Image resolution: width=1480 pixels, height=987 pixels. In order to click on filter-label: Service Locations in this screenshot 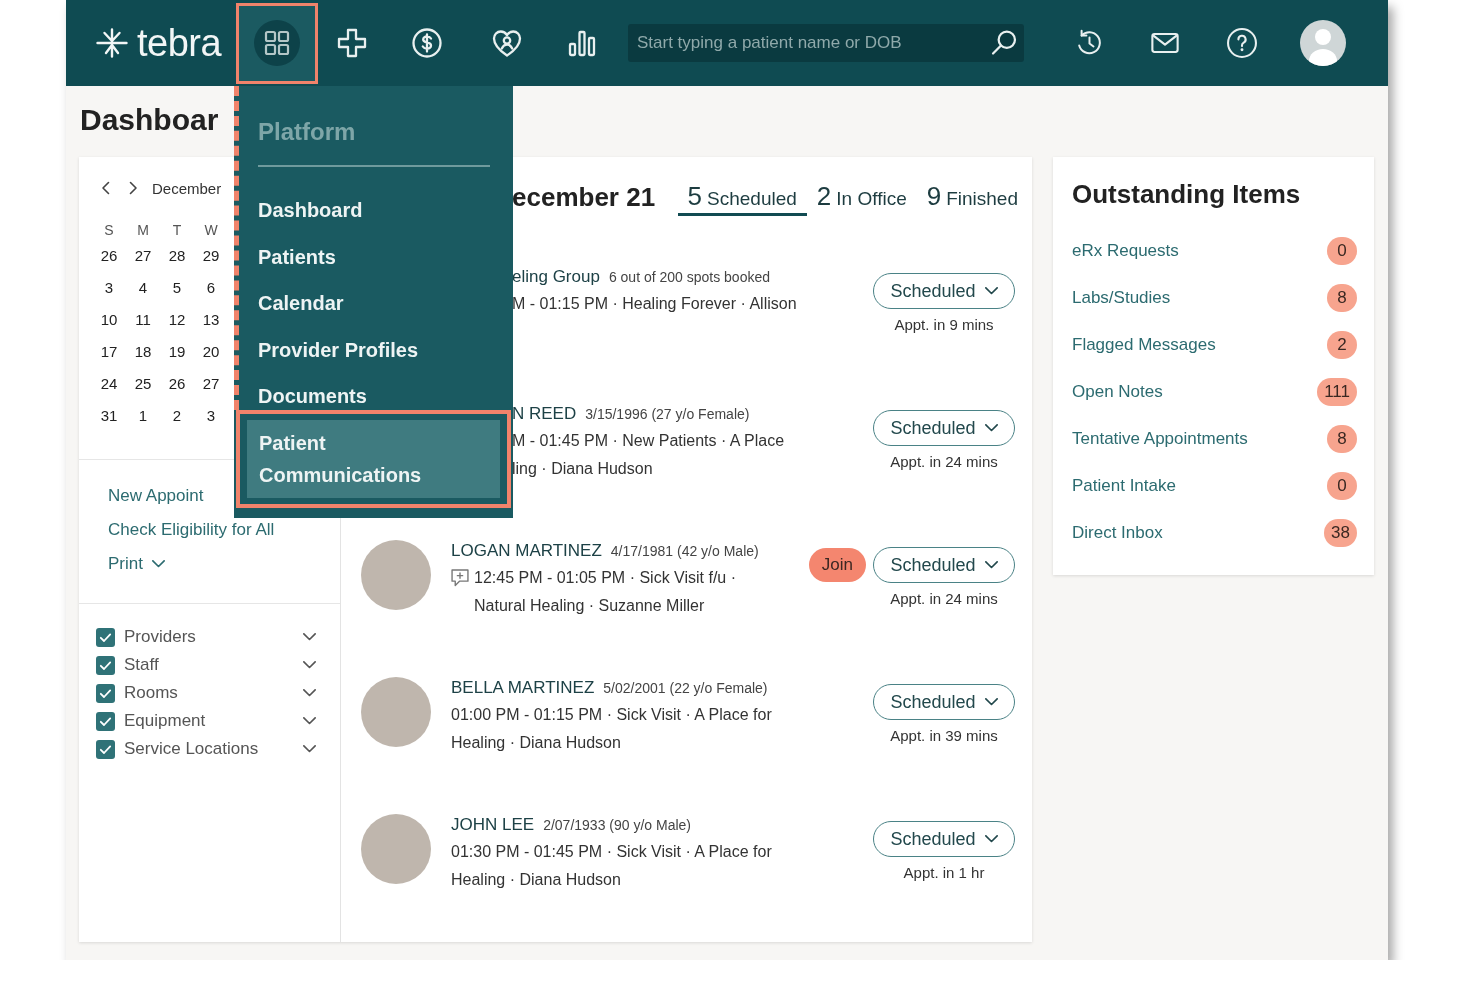, I will do `click(191, 749)`.